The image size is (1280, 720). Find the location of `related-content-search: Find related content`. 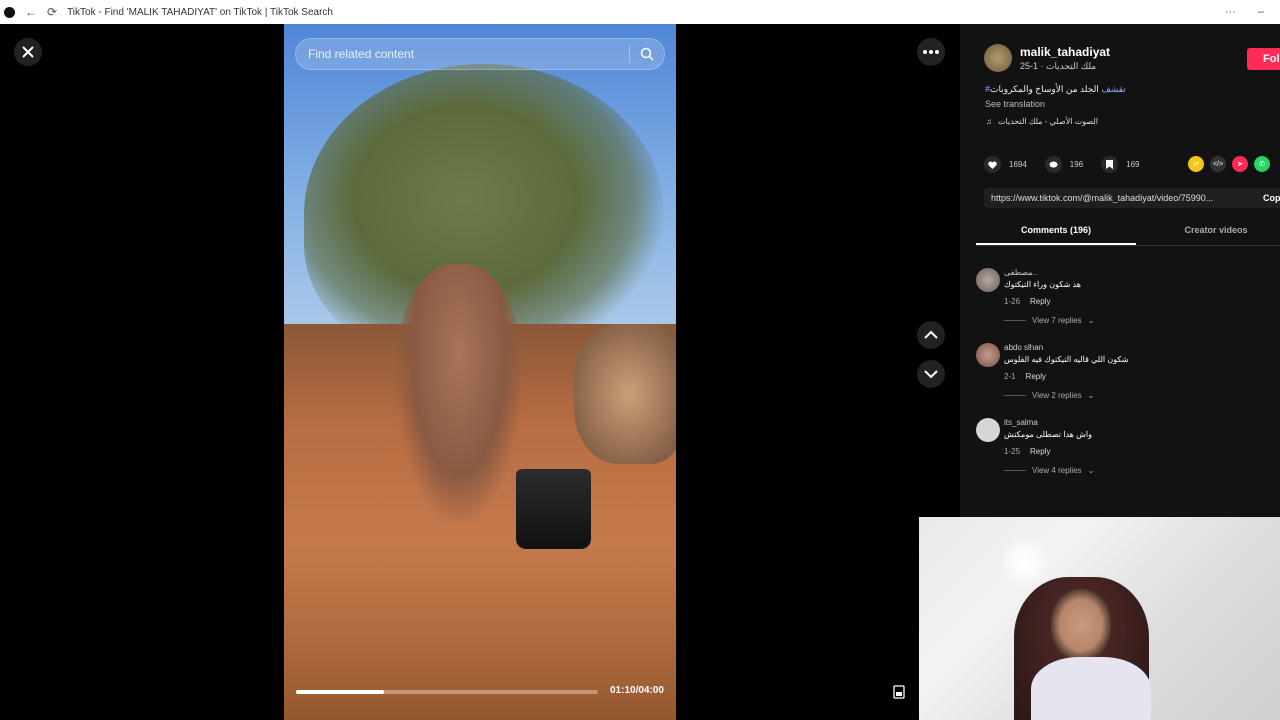

related-content-search: Find related content is located at coordinates (480, 54).